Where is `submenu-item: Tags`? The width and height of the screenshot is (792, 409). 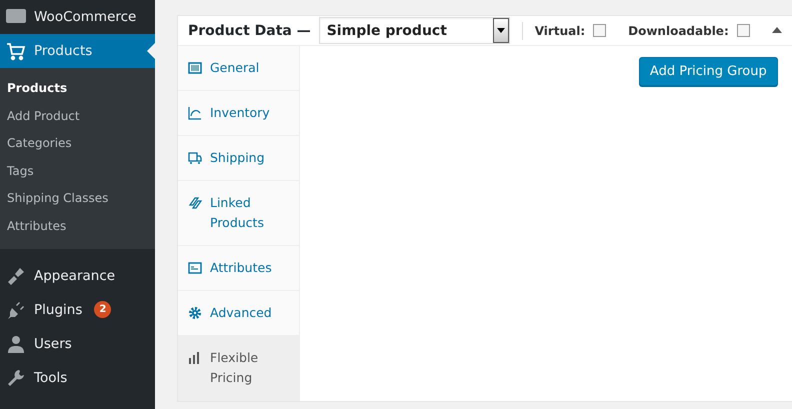
submenu-item: Tags is located at coordinates (77, 172).